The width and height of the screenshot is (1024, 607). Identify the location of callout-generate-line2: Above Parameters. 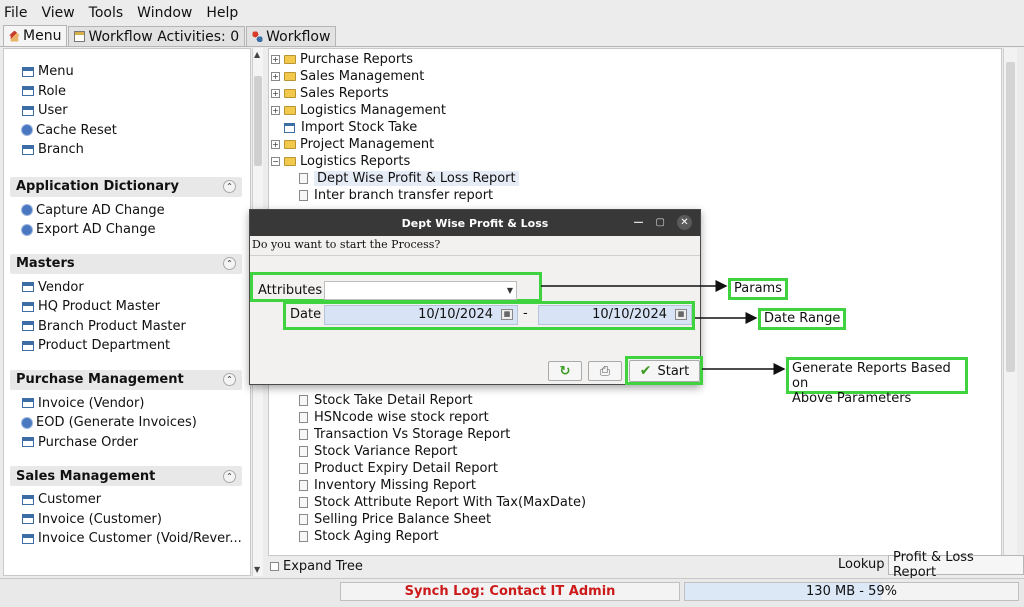
(852, 398).